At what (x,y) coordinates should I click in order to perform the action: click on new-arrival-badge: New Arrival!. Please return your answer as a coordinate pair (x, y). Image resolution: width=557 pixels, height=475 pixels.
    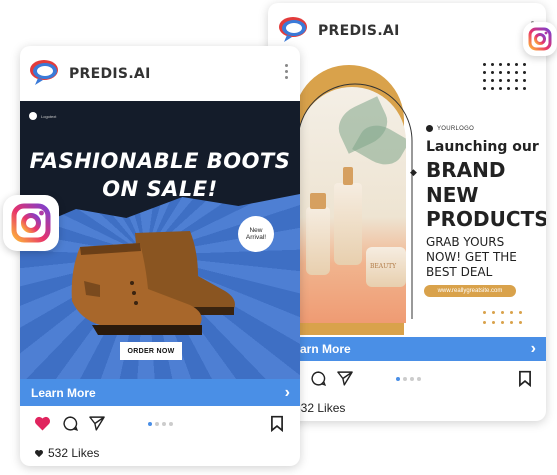
    Looking at the image, I should click on (256, 234).